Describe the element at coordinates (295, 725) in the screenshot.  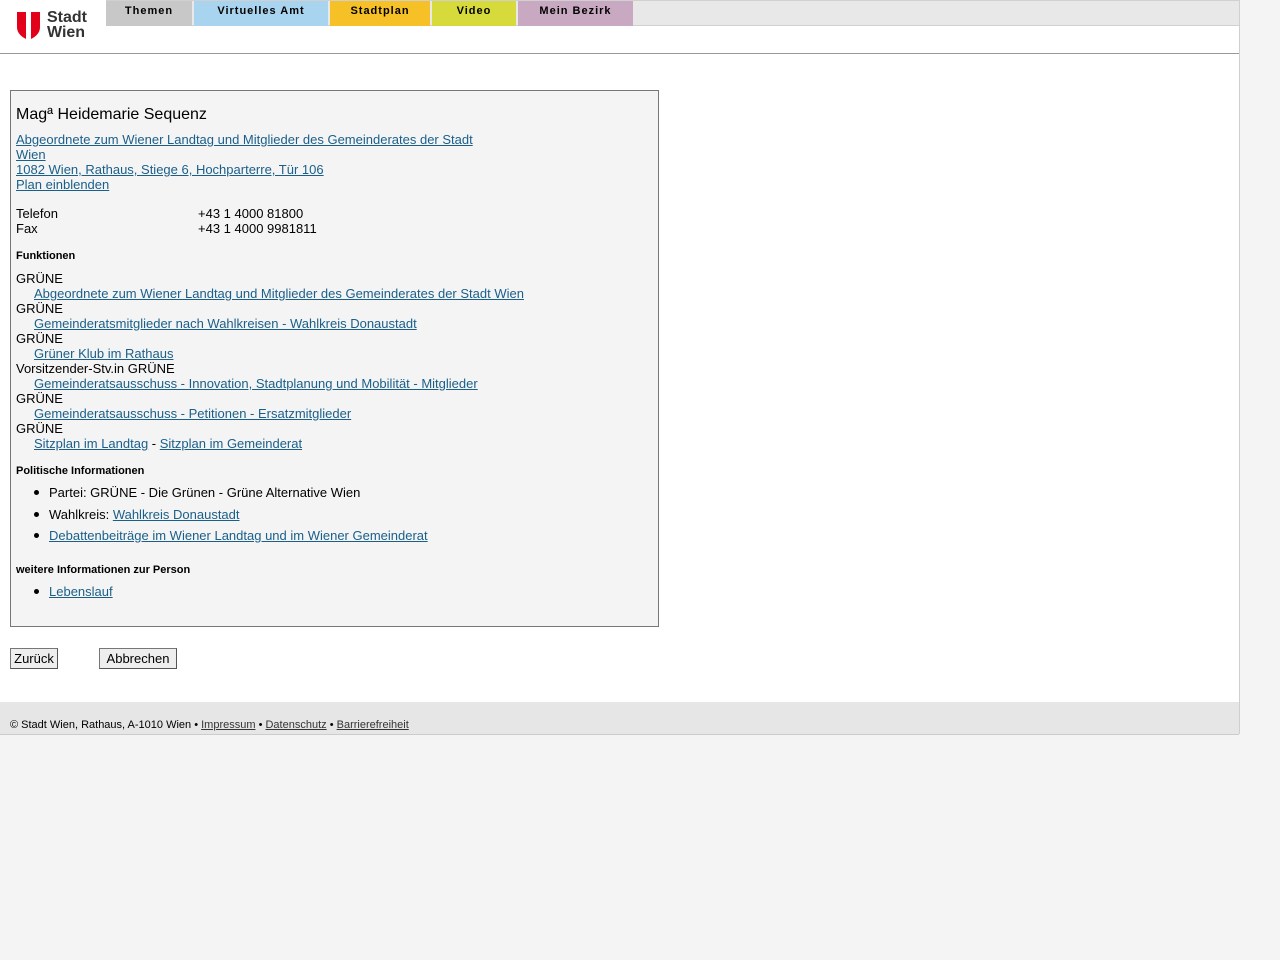
I see `datenschutz-link: Datenschutz` at that location.